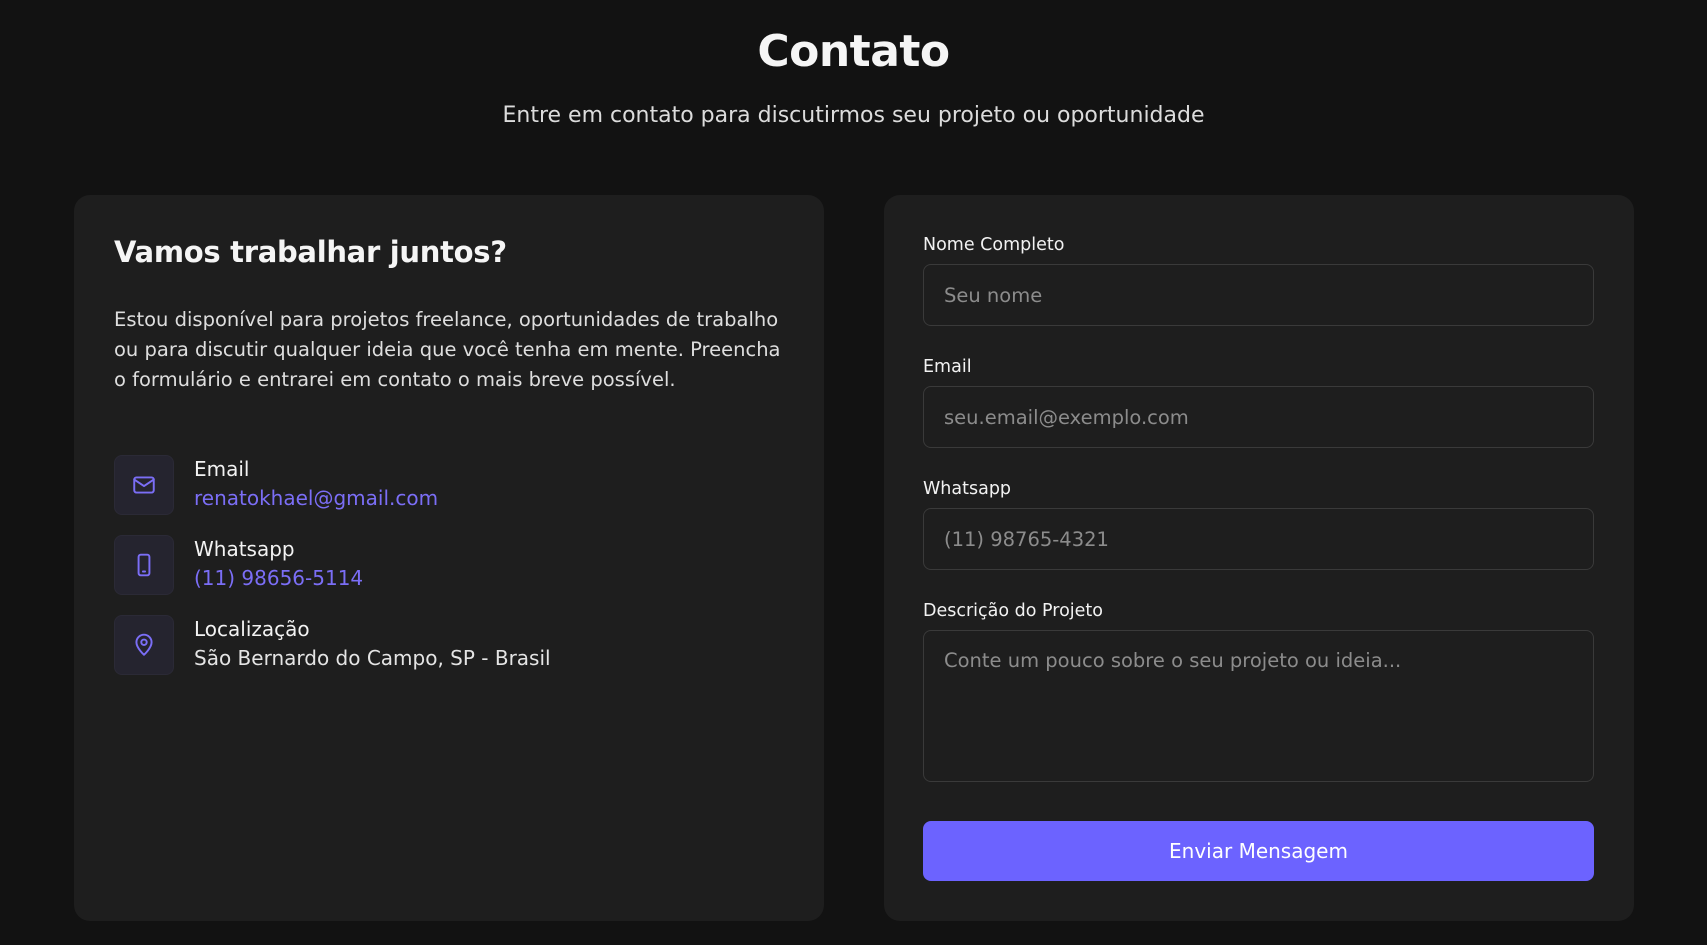  What do you see at coordinates (1258, 417) in the screenshot?
I see `email-input` at bounding box center [1258, 417].